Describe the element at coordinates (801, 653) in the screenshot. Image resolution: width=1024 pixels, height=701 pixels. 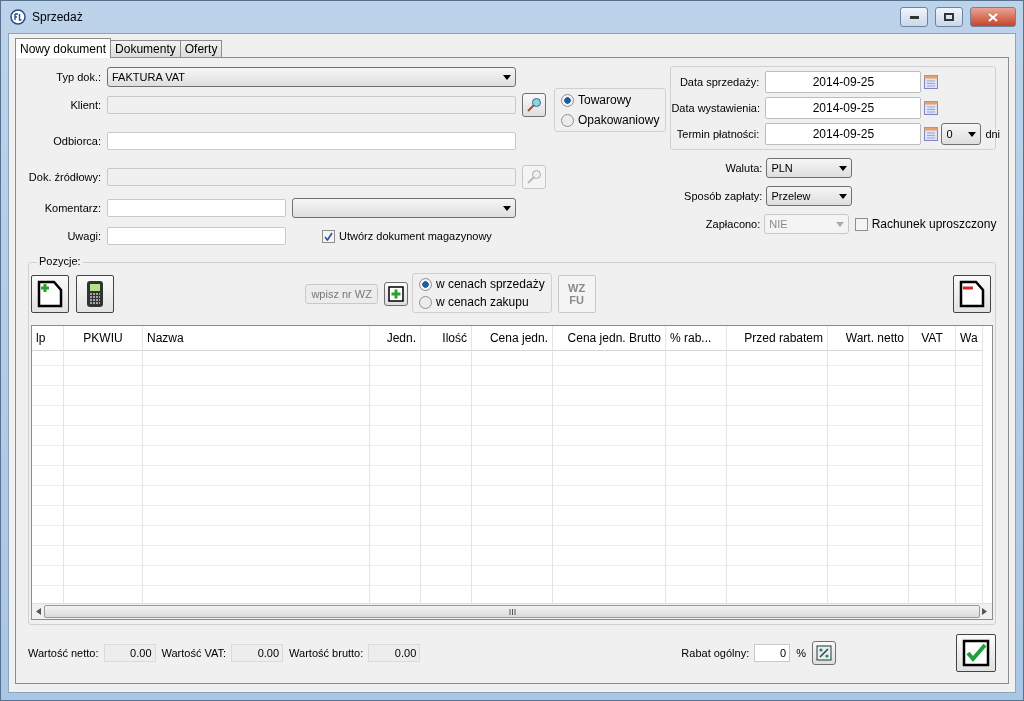
I see `percent-label: %` at that location.